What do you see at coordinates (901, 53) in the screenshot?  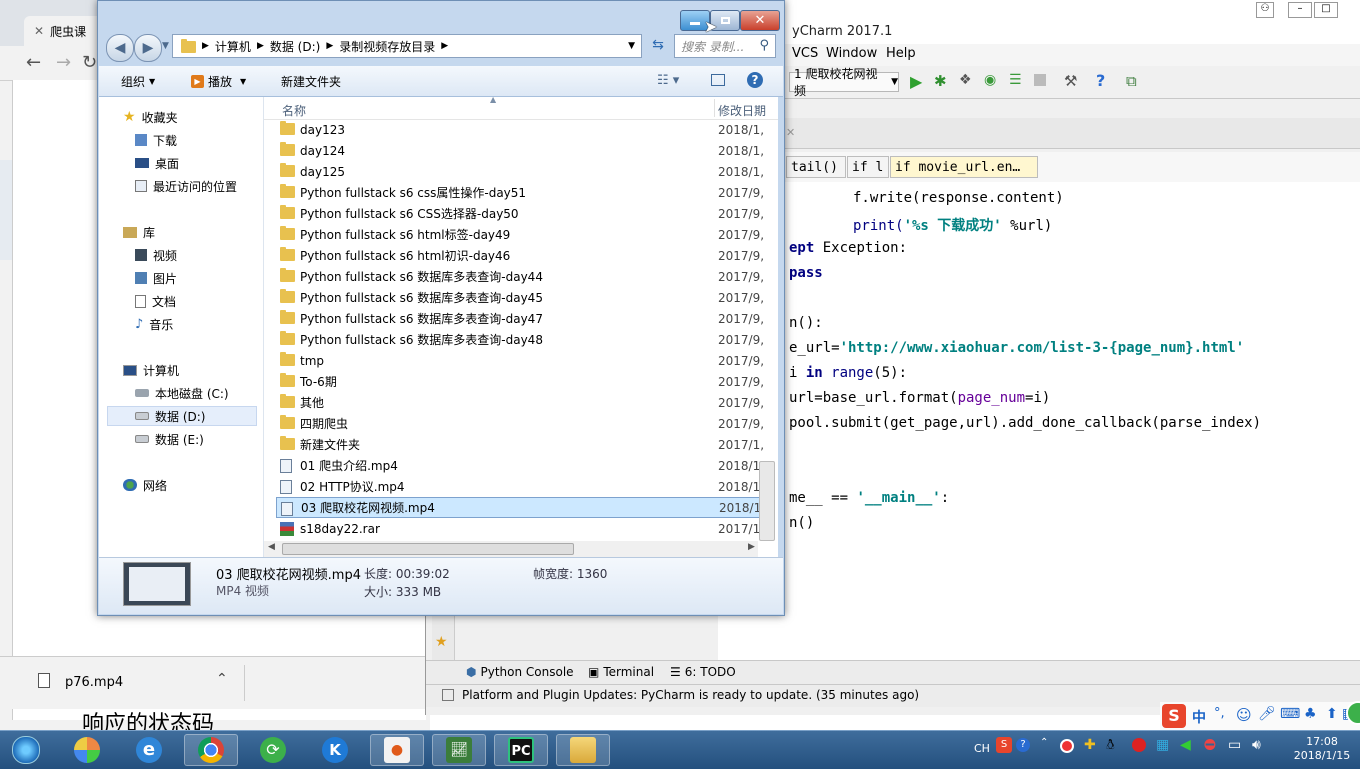 I see `menu-help: Help` at bounding box center [901, 53].